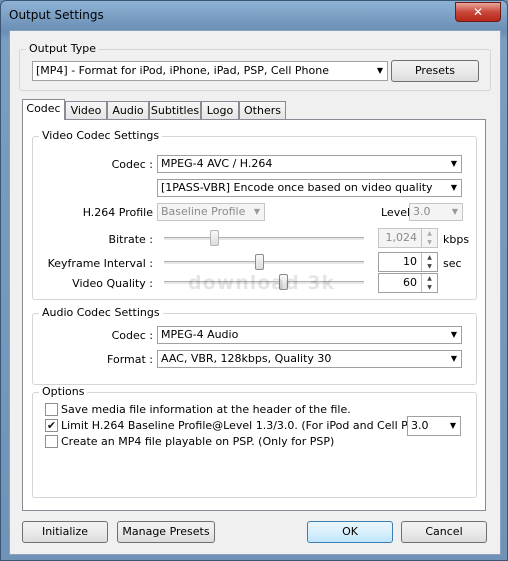  Describe the element at coordinates (436, 212) in the screenshot. I see `level-select: 3.0 ▼` at that location.